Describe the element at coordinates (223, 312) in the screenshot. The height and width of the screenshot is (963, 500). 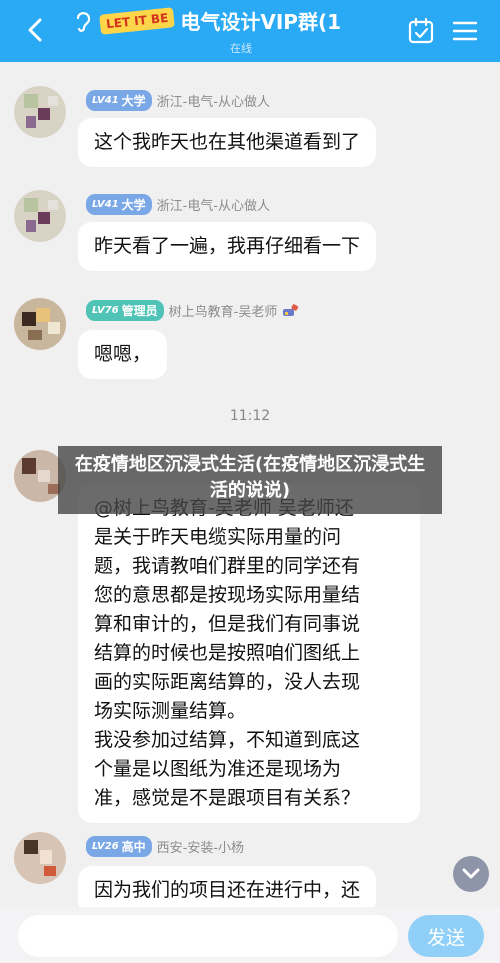
I see `sender-name: 树上鸟教育-吴老师` at that location.